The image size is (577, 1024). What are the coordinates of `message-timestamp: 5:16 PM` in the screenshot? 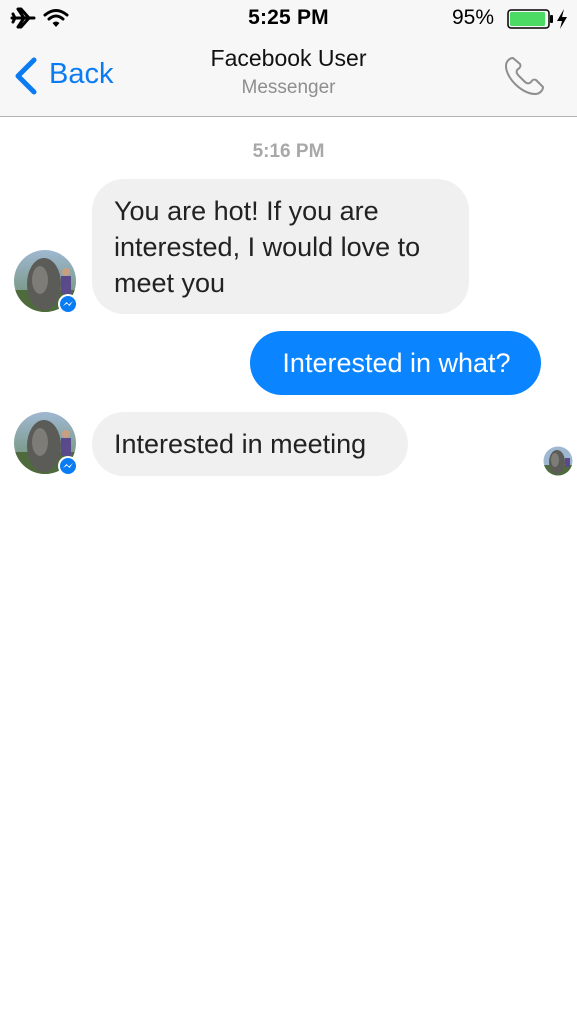 It's located at (288, 151).